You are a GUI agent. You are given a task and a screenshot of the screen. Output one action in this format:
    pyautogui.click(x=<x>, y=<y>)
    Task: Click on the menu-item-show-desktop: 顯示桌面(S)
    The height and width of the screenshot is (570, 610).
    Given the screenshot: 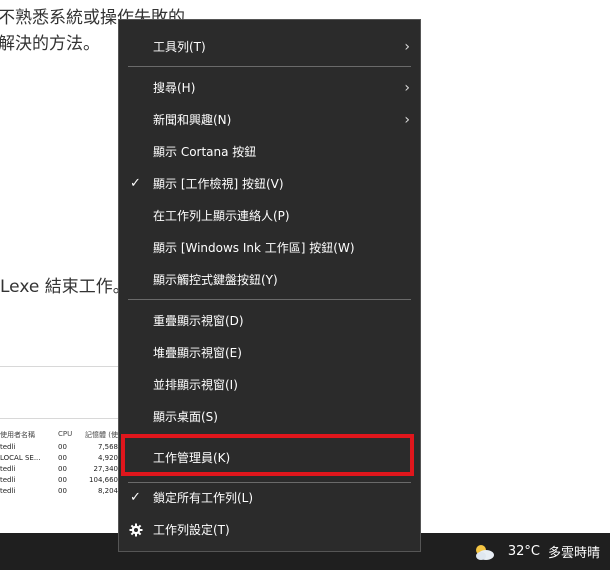 What is the action you would take?
    pyautogui.click(x=269, y=417)
    